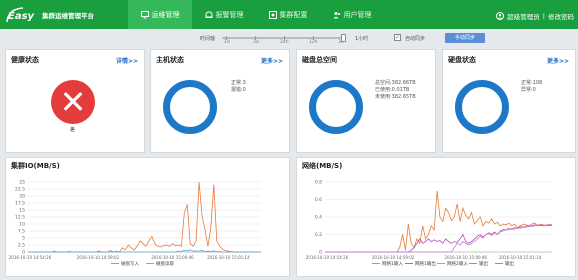 The width and height of the screenshot is (578, 280). What do you see at coordinates (528, 90) in the screenshot?
I see `disk-abnormal: 异常:0` at bounding box center [528, 90].